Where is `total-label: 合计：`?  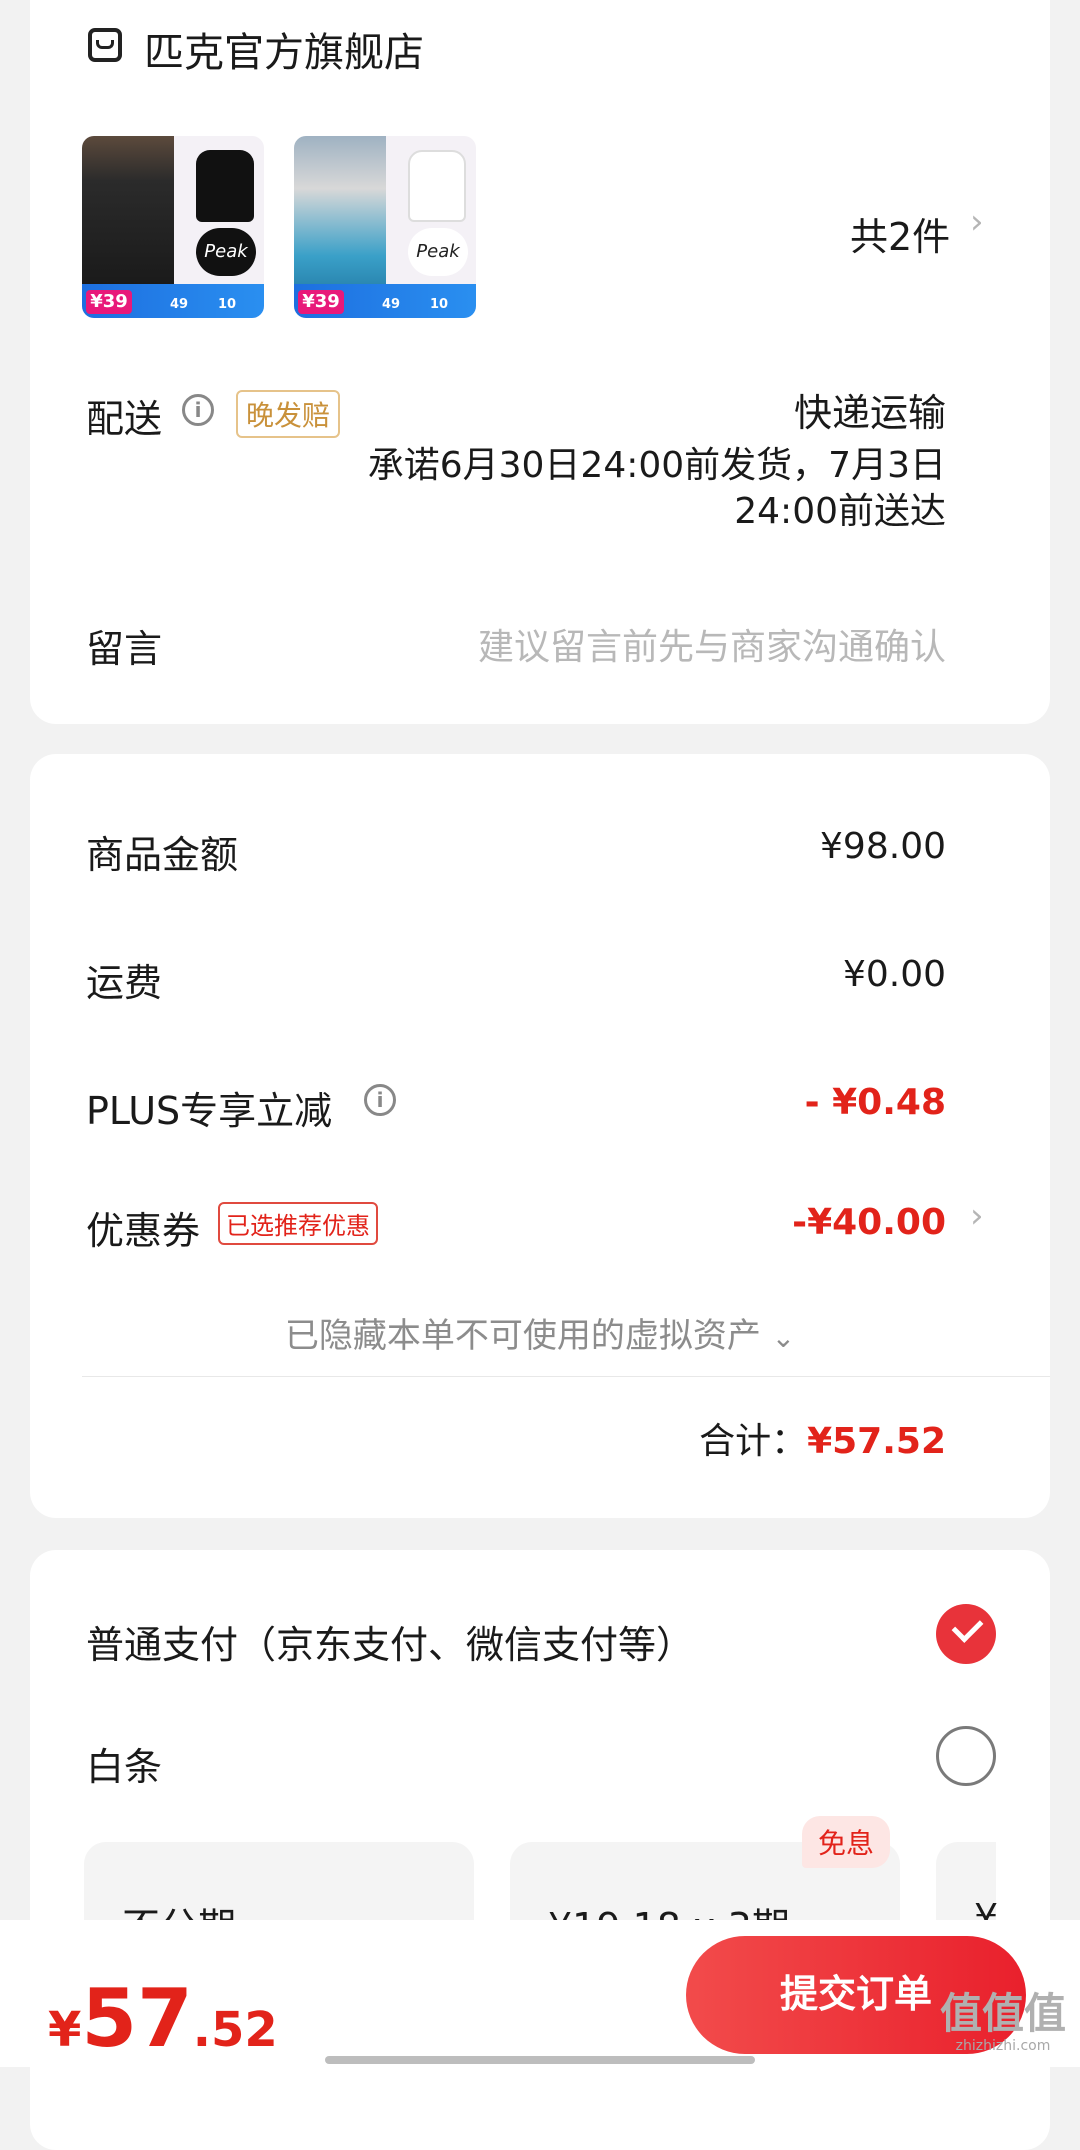
total-label: 合计： is located at coordinates (753, 1441).